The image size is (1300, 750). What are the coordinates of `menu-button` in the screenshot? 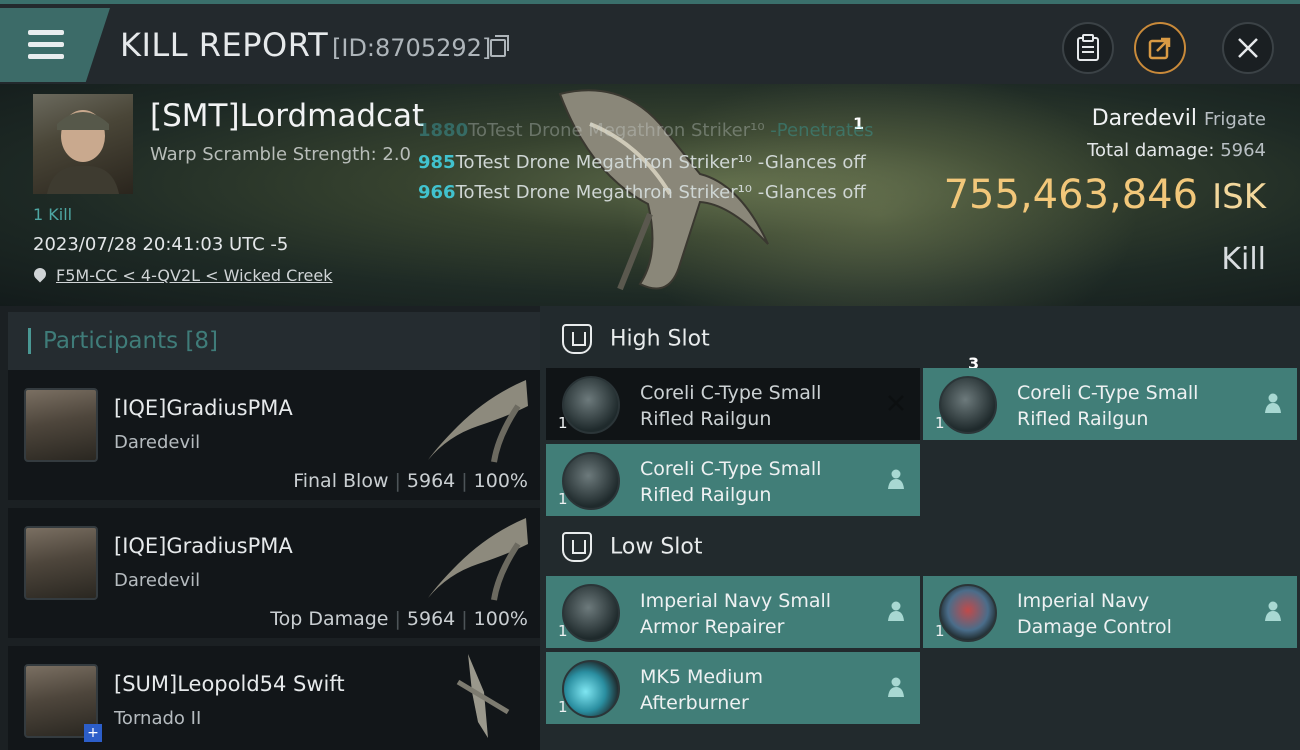 It's located at (55, 45).